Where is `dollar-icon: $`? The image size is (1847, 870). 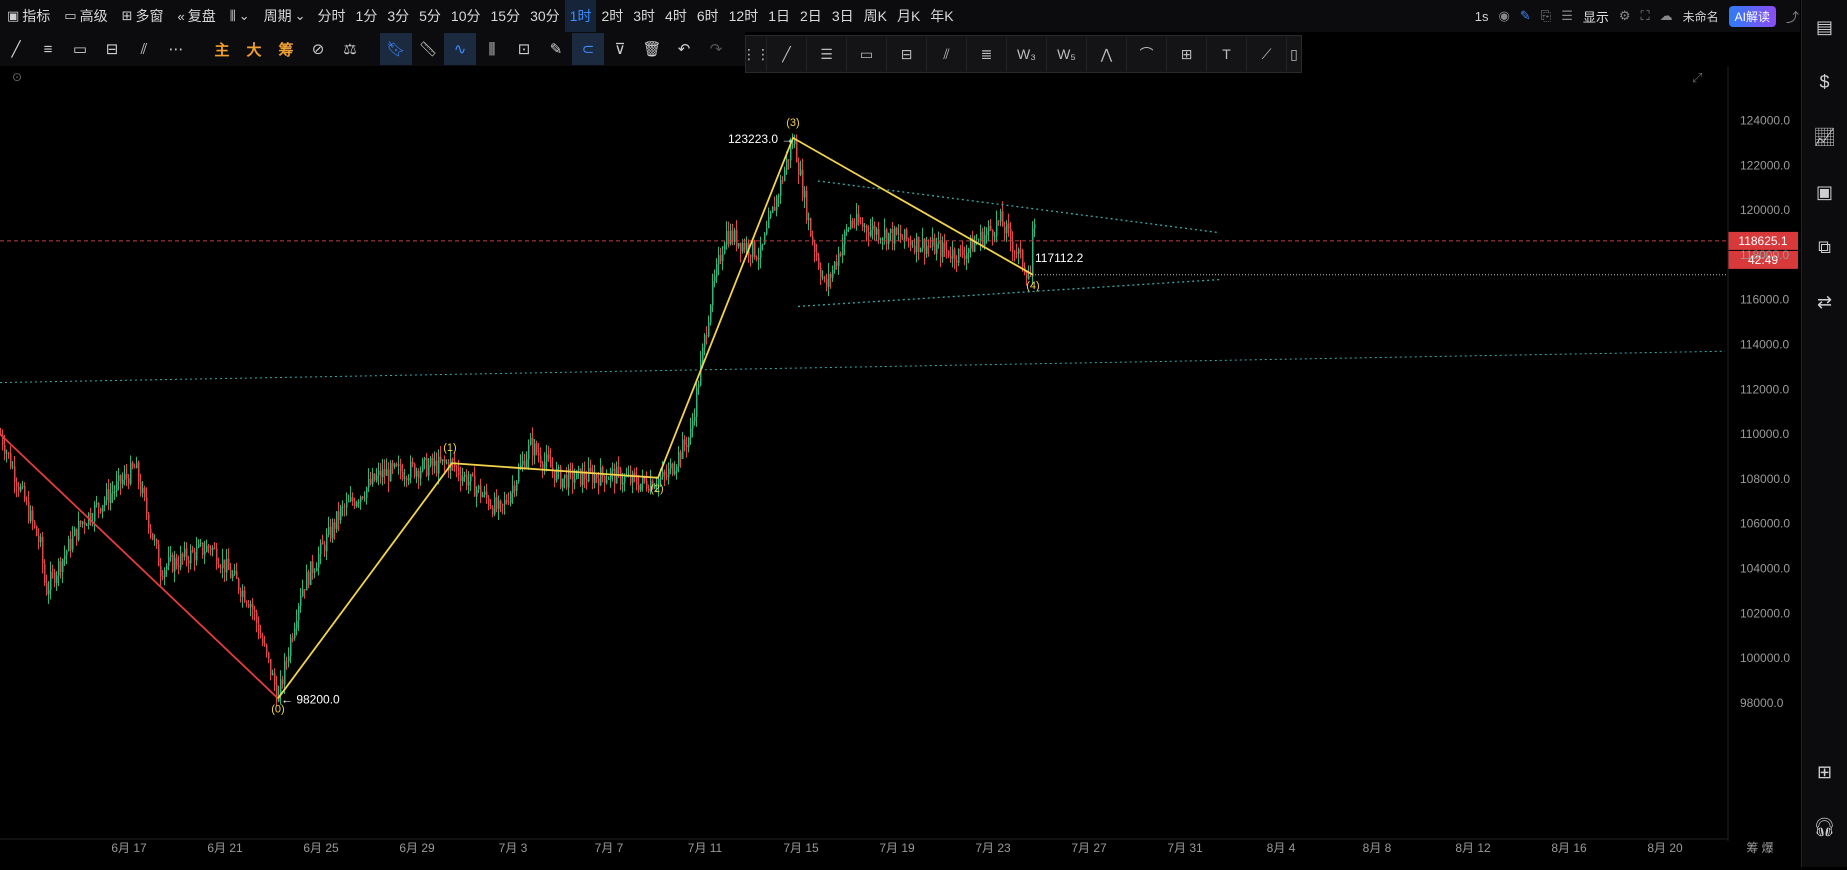 dollar-icon: $ is located at coordinates (1824, 82).